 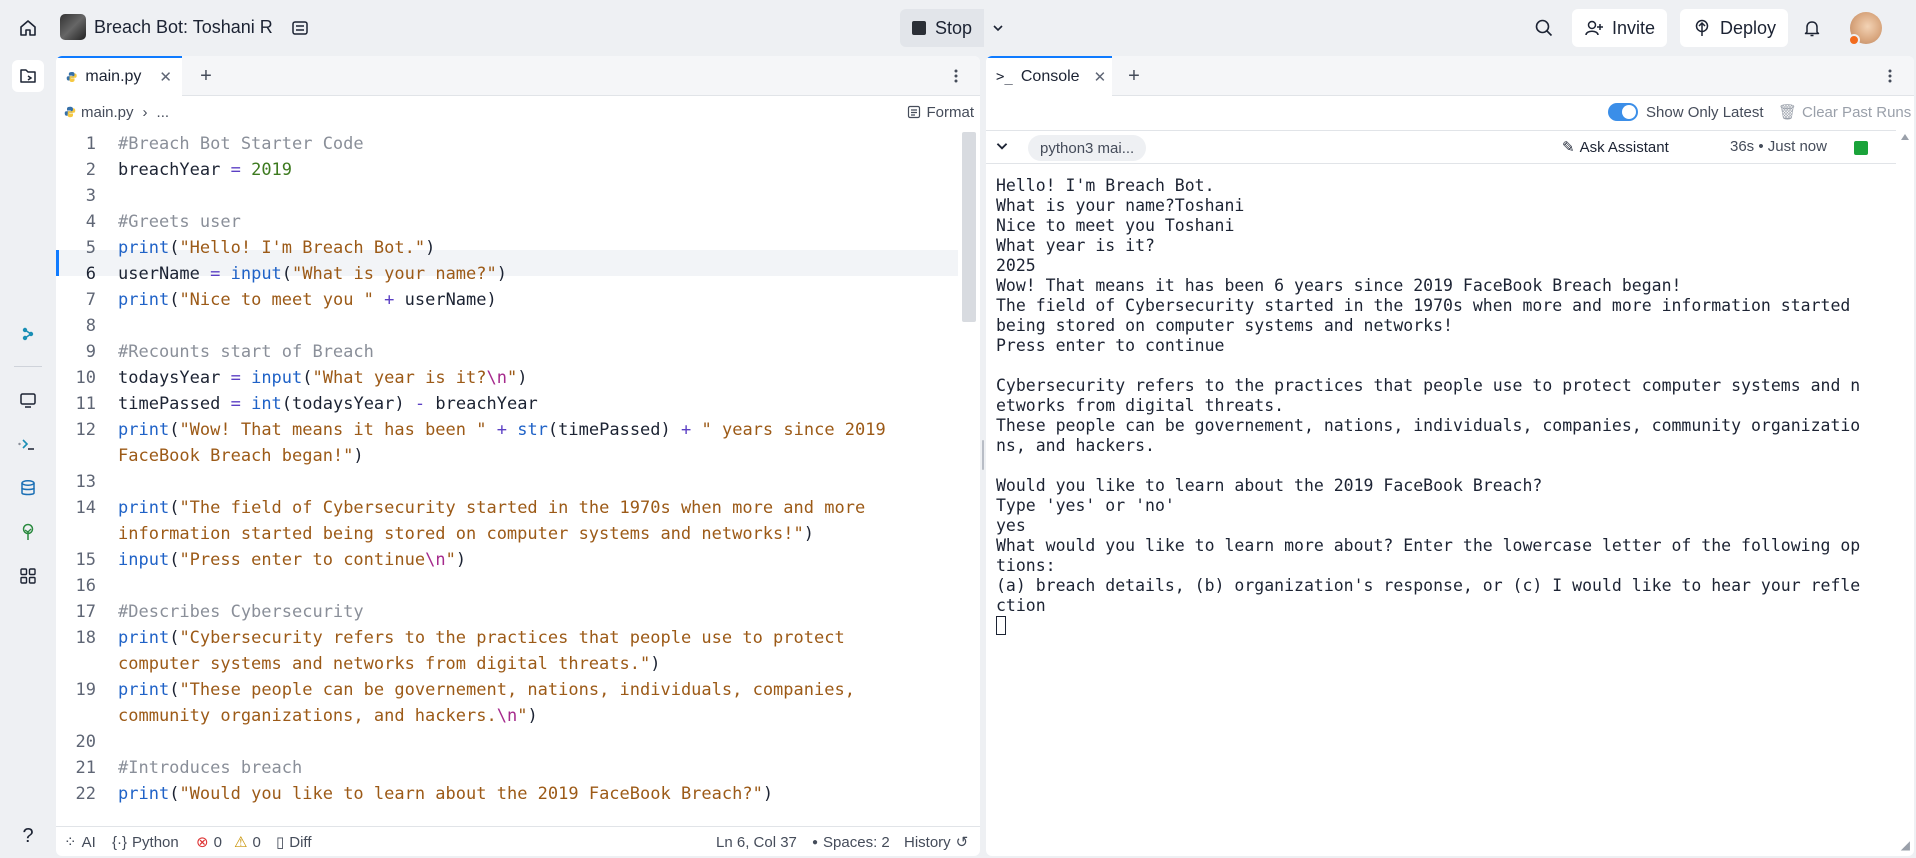 I want to click on files-toggle-button, so click(x=28, y=76).